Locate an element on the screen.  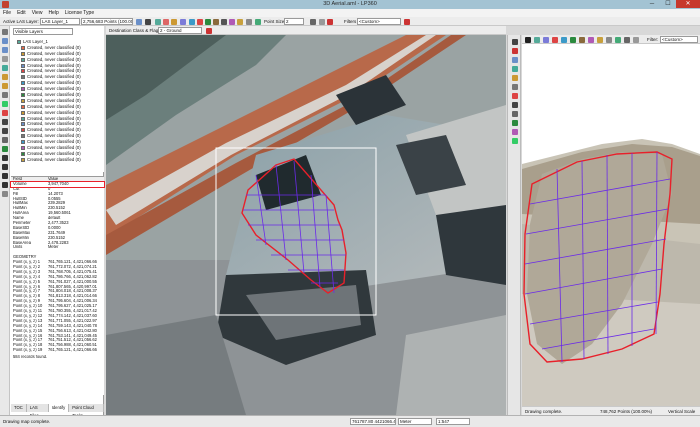
tab-las-files: LAS Files is located at coordinates (38, 411).